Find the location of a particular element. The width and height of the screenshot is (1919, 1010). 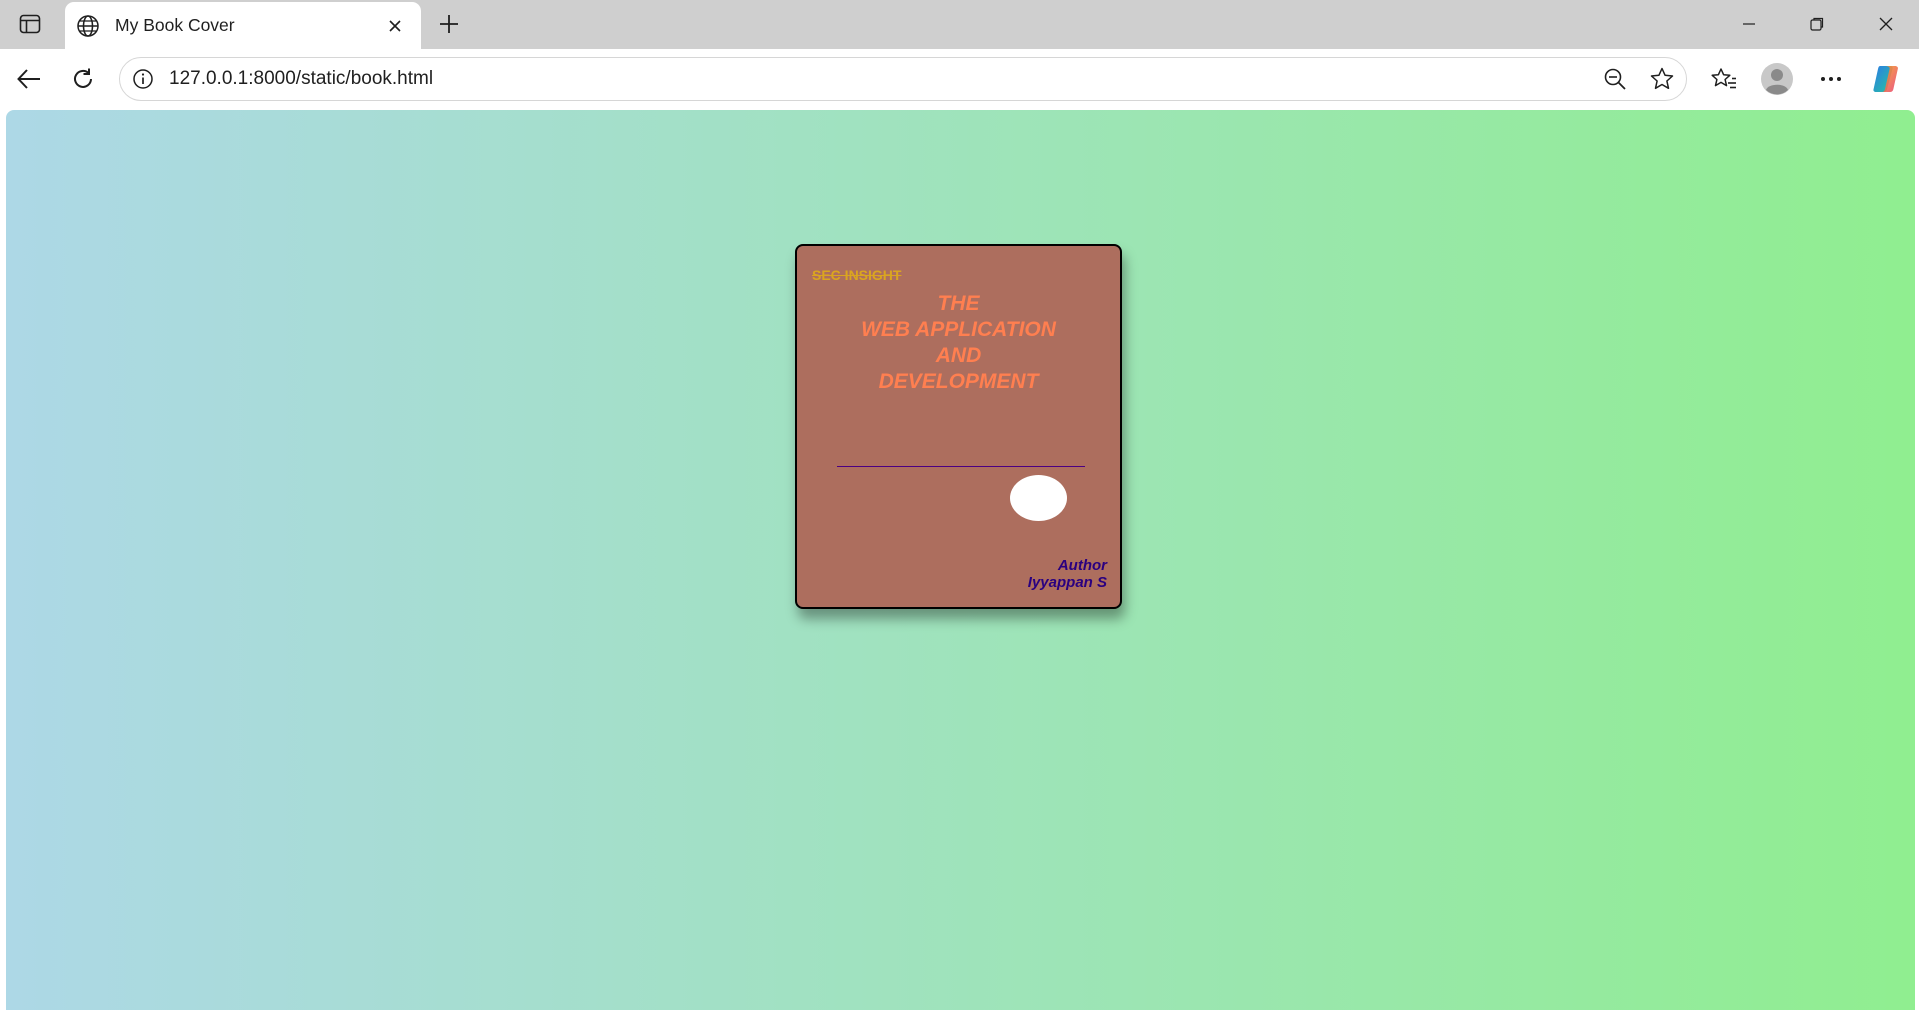

info-icon is located at coordinates (143, 79).